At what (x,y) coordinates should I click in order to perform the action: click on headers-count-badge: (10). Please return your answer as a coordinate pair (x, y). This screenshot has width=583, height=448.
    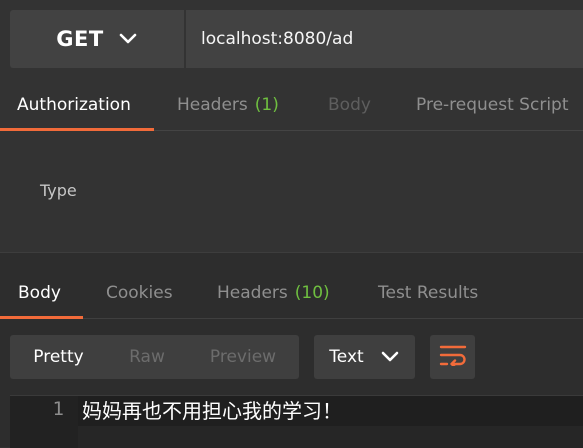
    Looking at the image, I should click on (312, 293).